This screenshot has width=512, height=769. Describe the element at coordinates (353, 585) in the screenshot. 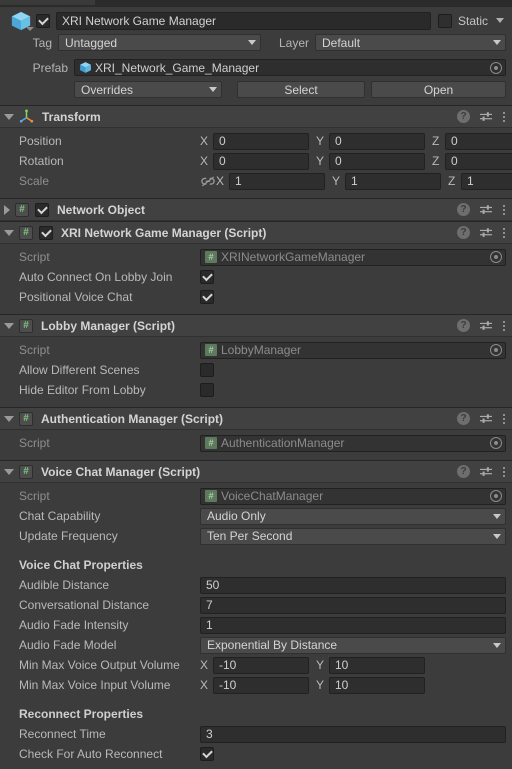

I see `audible-distance-input: 50` at that location.